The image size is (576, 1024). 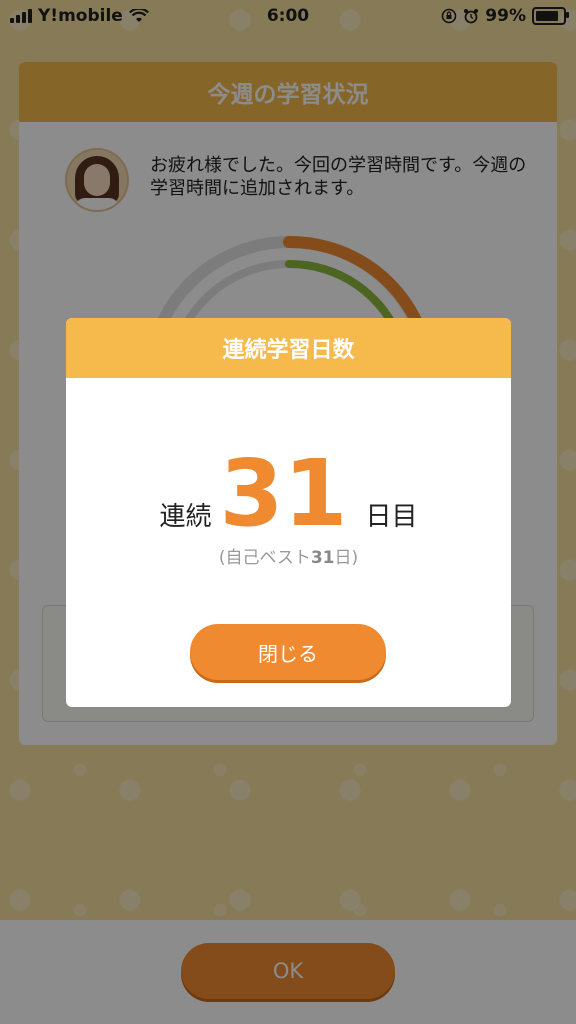 I want to click on streak-row: 連続 31 日目, so click(x=288, y=494).